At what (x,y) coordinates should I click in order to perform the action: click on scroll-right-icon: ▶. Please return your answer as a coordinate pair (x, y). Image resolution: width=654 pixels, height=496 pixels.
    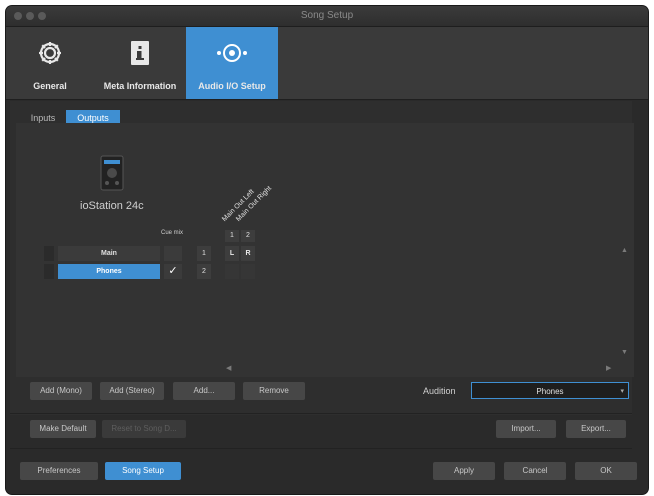
    Looking at the image, I should click on (608, 368).